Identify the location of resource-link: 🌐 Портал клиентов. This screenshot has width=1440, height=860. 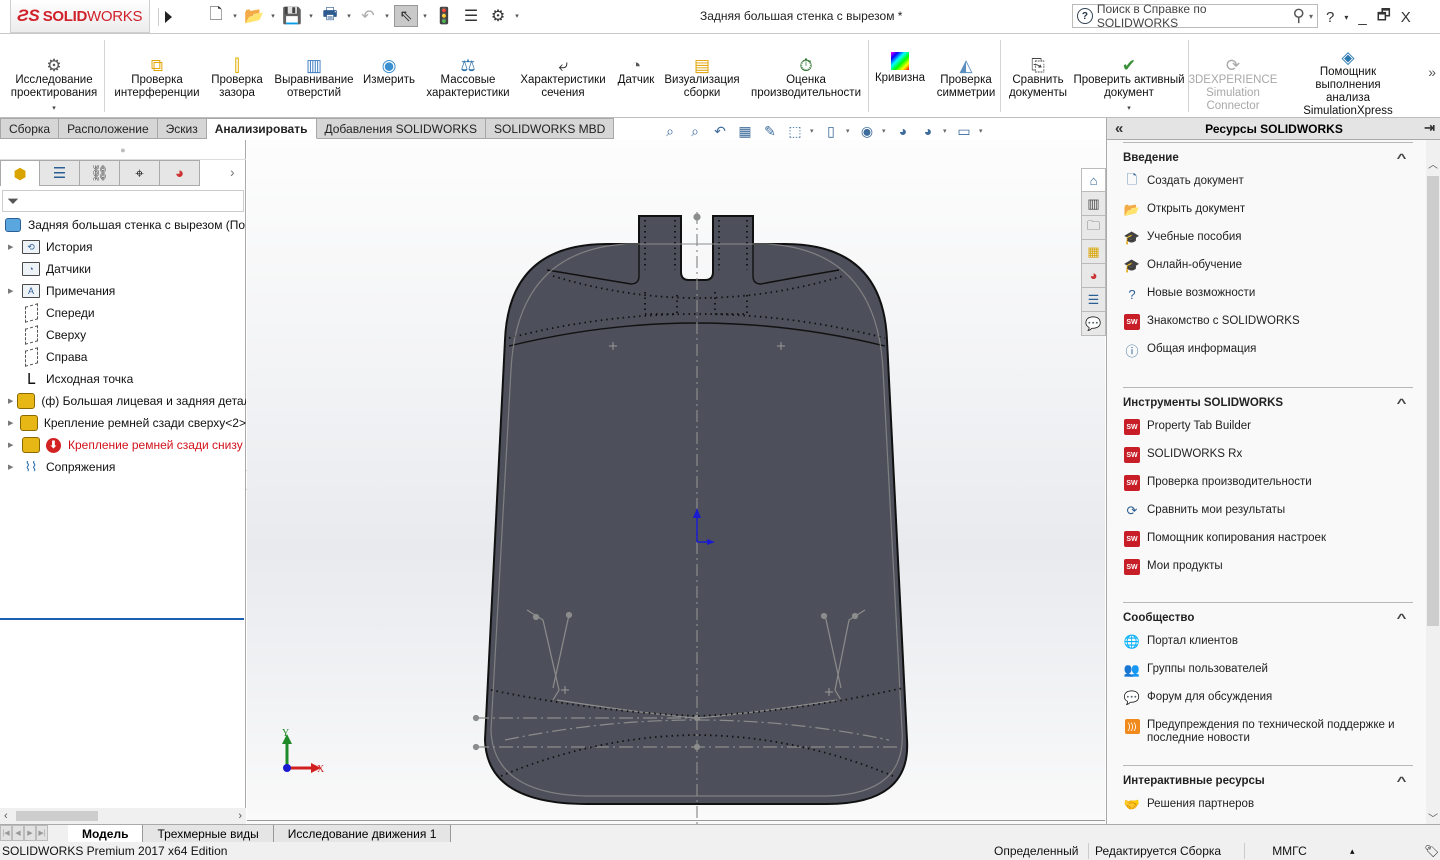
(1268, 641).